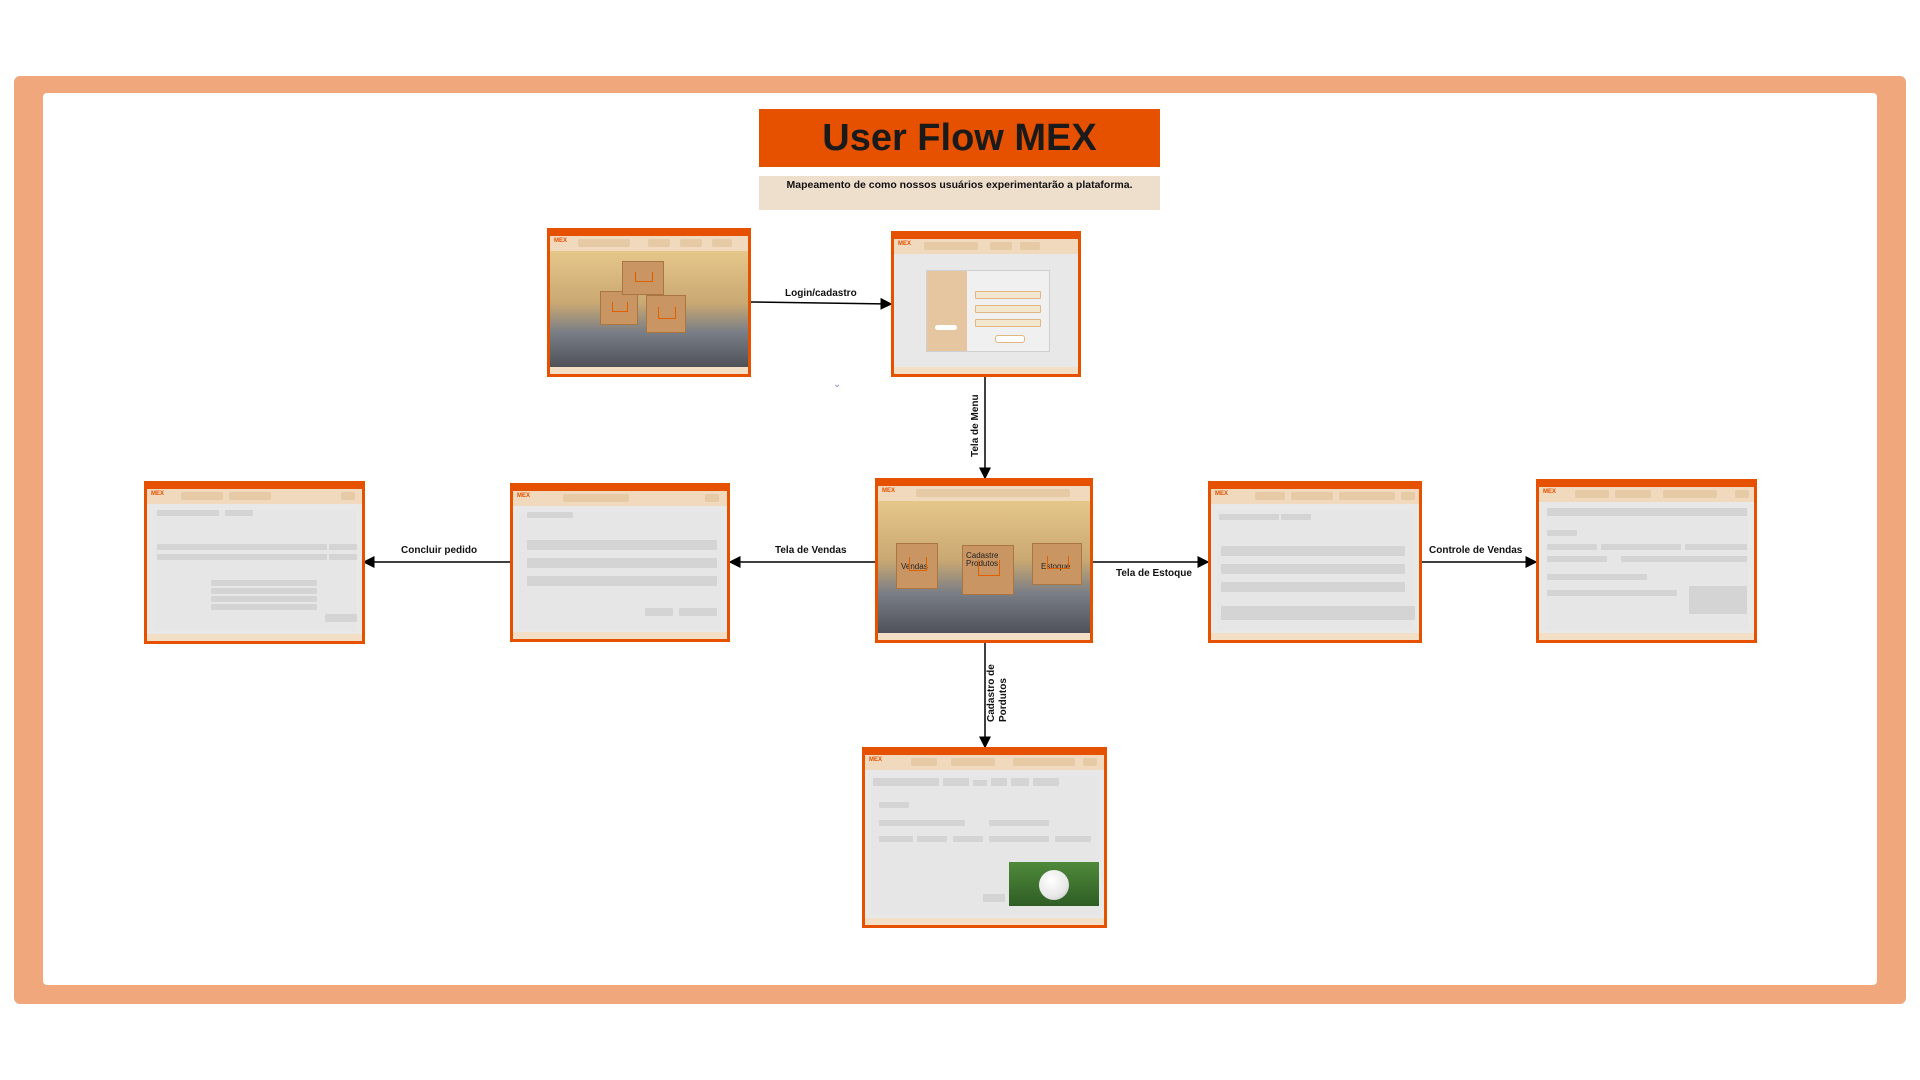 The height and width of the screenshot is (1080, 1920). Describe the element at coordinates (988, 570) in the screenshot. I see `menu-card-register: Cadastre Produtos` at that location.